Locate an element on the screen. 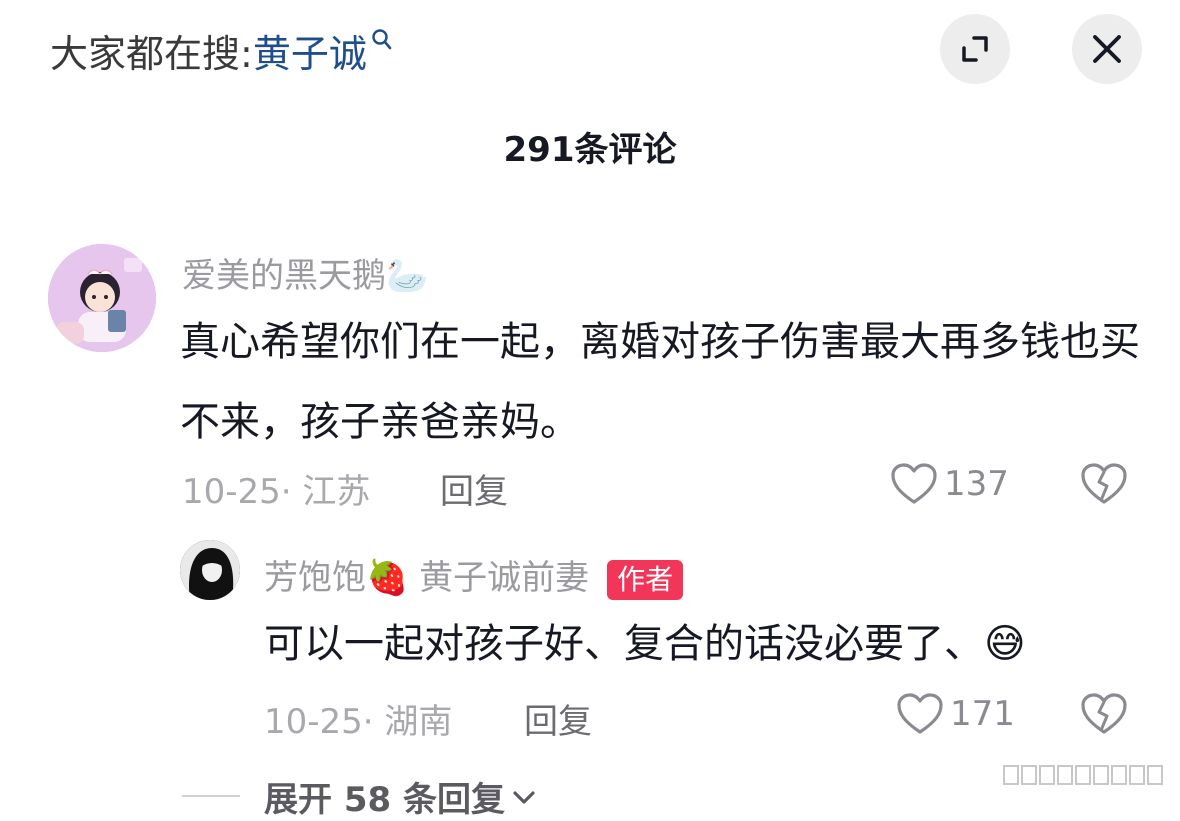 This screenshot has height=821, width=1180. comment-username: 爱美的黑天鹅🦢 is located at coordinates (305, 272).